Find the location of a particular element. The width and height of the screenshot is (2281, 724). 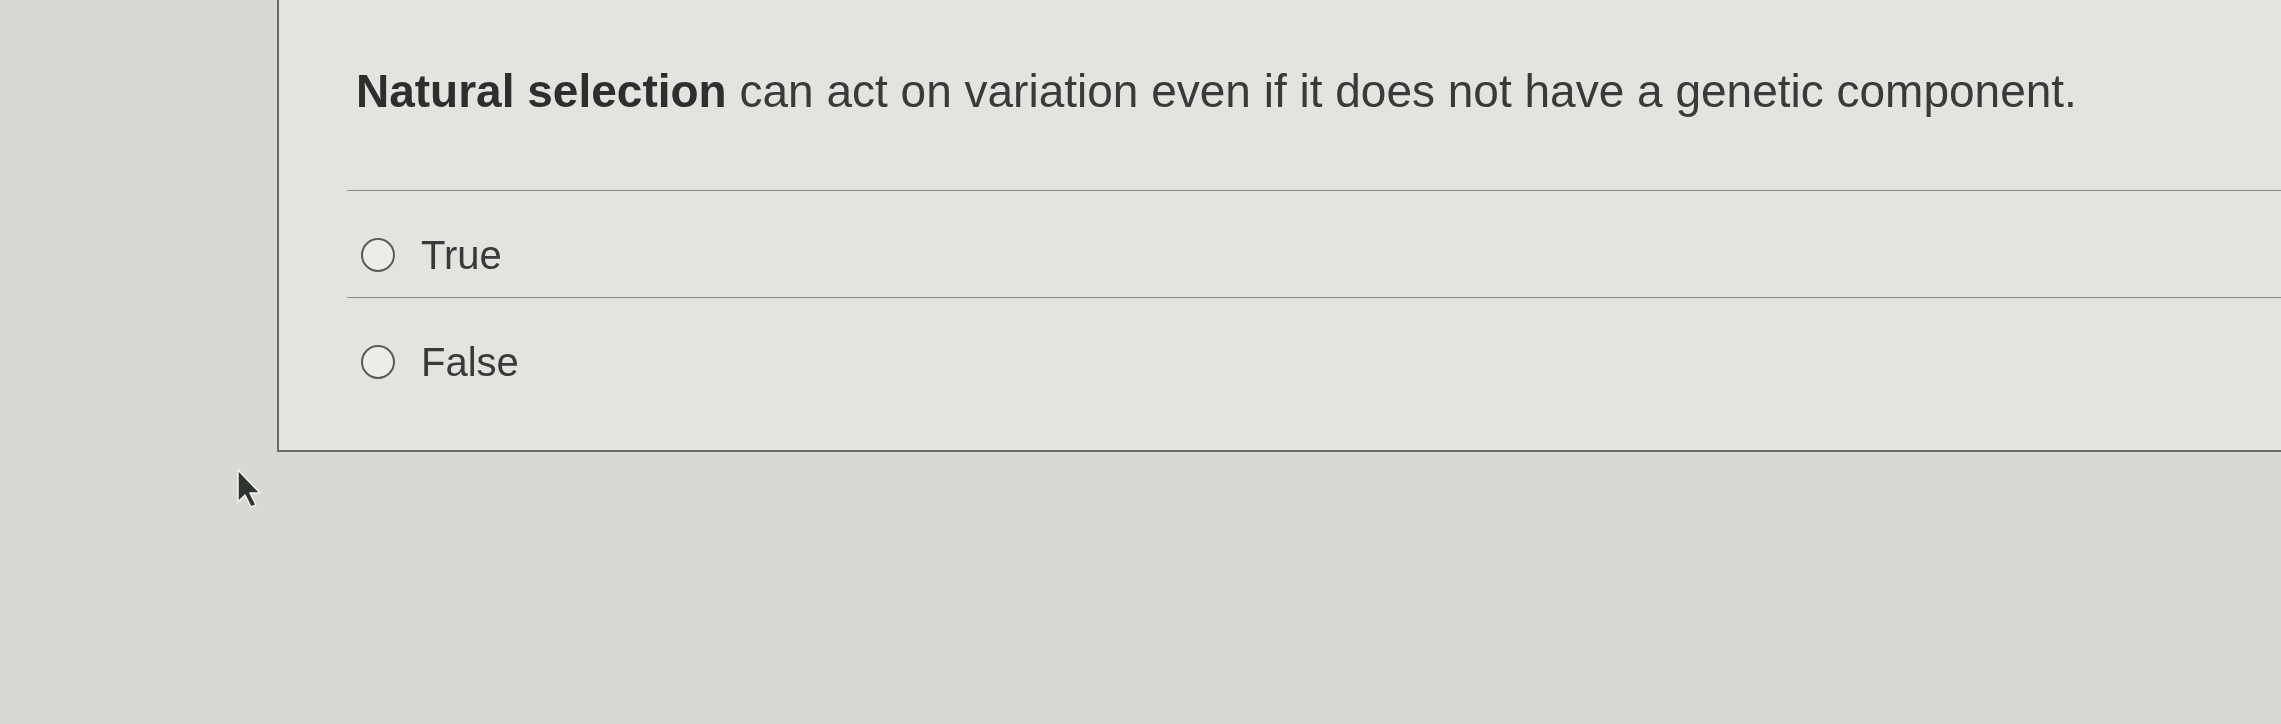

radio-option: False is located at coordinates (440, 362).